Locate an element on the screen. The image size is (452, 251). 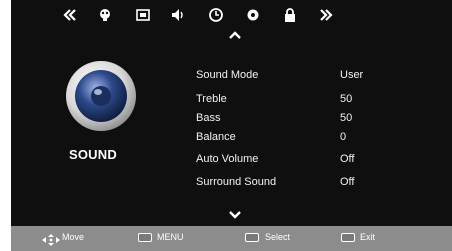
menu-item-label: Bass is located at coordinates (208, 118).